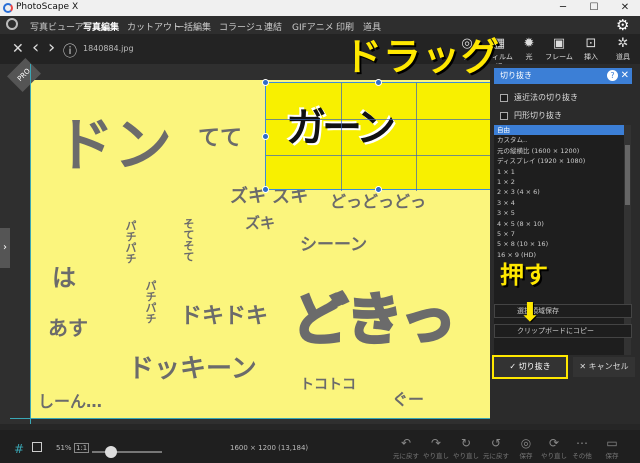  Describe the element at coordinates (559, 213) in the screenshot. I see `ratio-option: 3 × 5` at that location.